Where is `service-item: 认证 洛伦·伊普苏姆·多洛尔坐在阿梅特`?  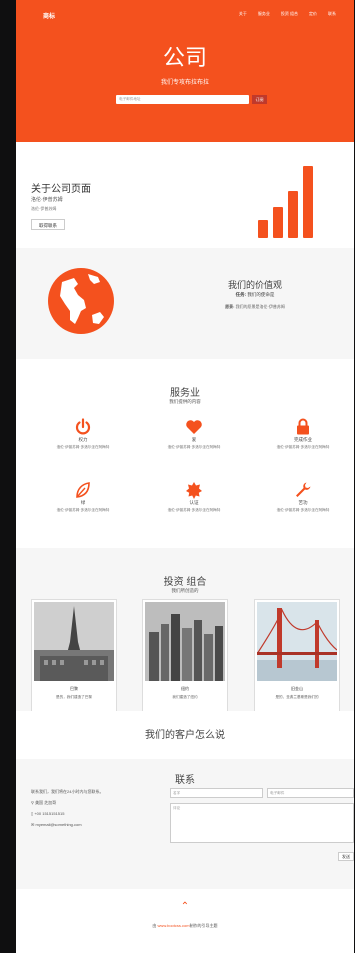
service-item: 认证 洛伦·伊普苏姆·多洛尔坐在阿梅特 is located at coordinates (194, 496).